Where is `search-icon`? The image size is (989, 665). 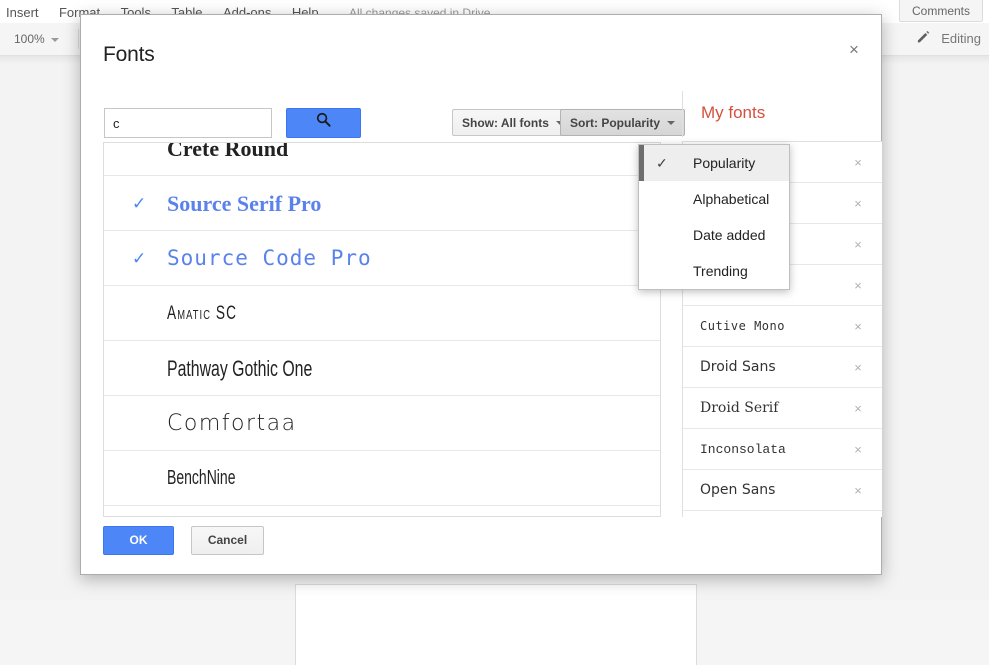
search-icon is located at coordinates (323, 122).